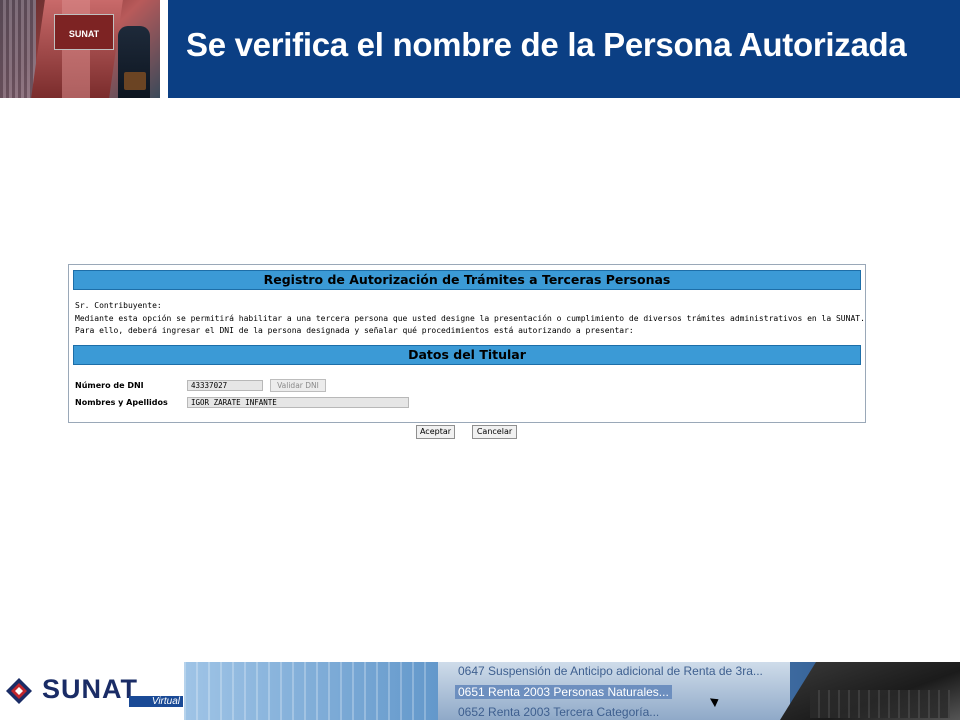  I want to click on photo-sign: SUNAT, so click(84, 32).